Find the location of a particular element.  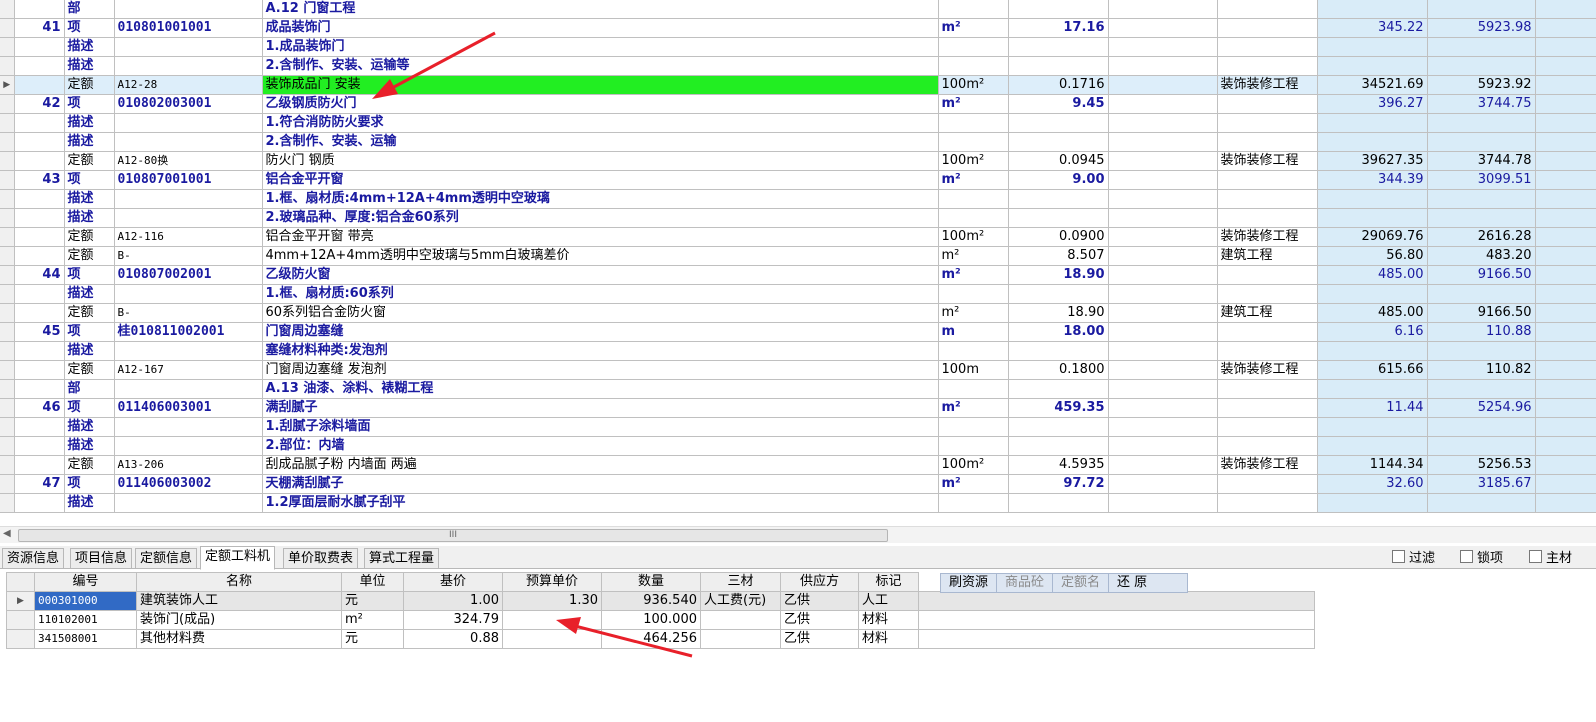

cell-seq: 44 is located at coordinates (39, 275).